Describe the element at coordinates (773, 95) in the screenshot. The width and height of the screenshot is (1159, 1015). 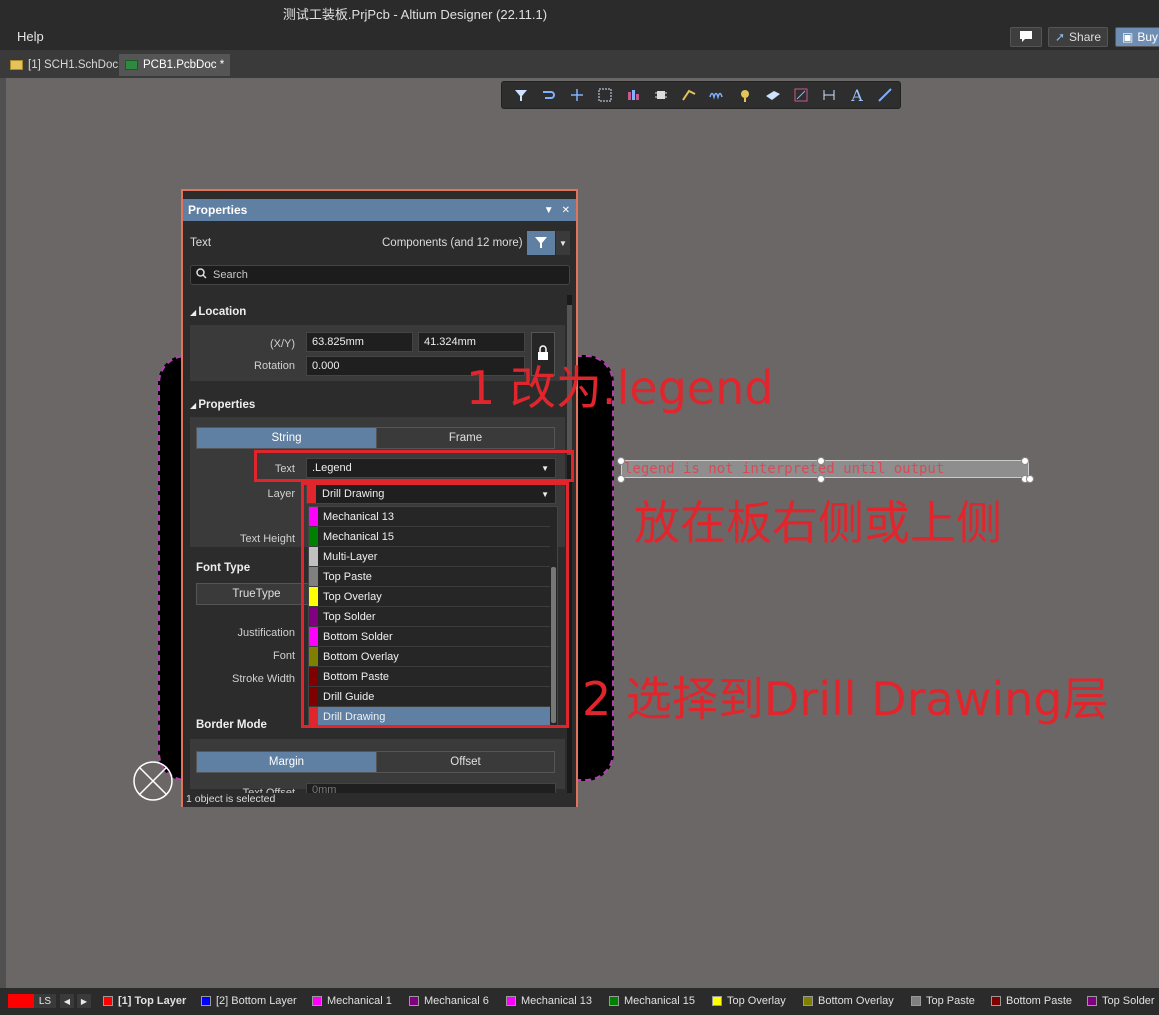
I see `polygon-icon` at that location.